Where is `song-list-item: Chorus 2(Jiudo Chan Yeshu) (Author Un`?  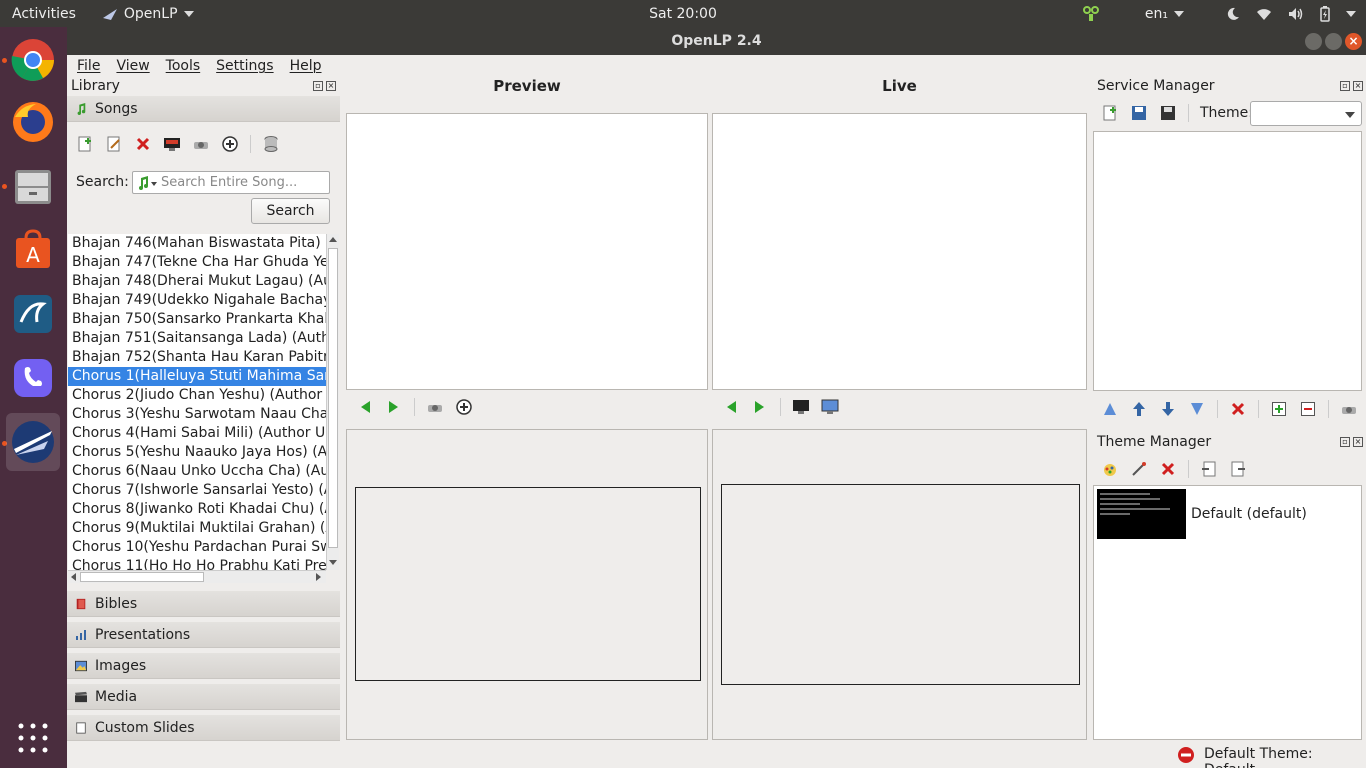 song-list-item: Chorus 2(Jiudo Chan Yeshu) (Author Un is located at coordinates (197, 395).